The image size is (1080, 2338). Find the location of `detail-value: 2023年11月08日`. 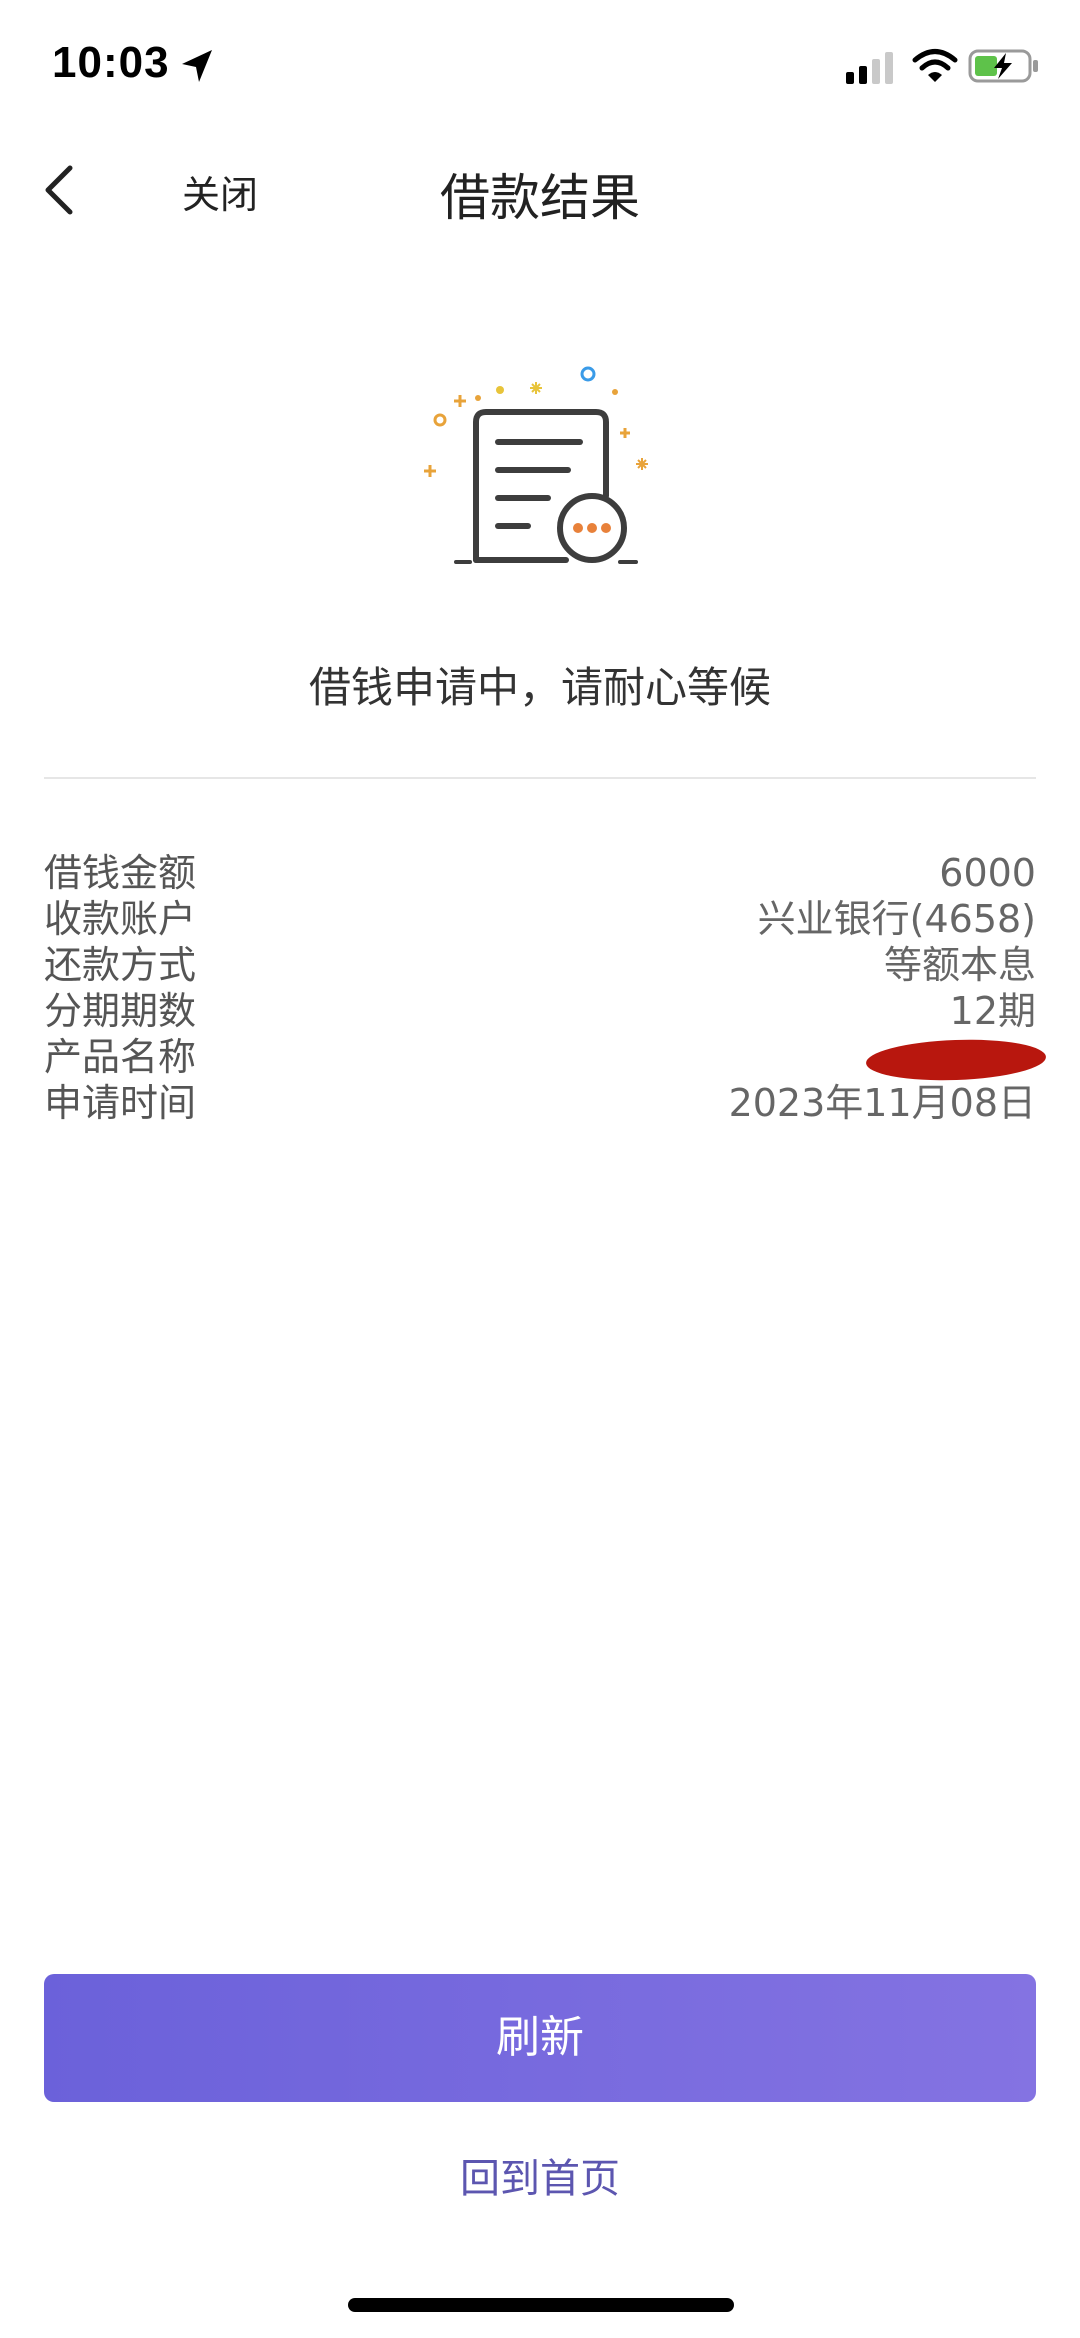

detail-value: 2023年11月08日 is located at coordinates (882, 1103).